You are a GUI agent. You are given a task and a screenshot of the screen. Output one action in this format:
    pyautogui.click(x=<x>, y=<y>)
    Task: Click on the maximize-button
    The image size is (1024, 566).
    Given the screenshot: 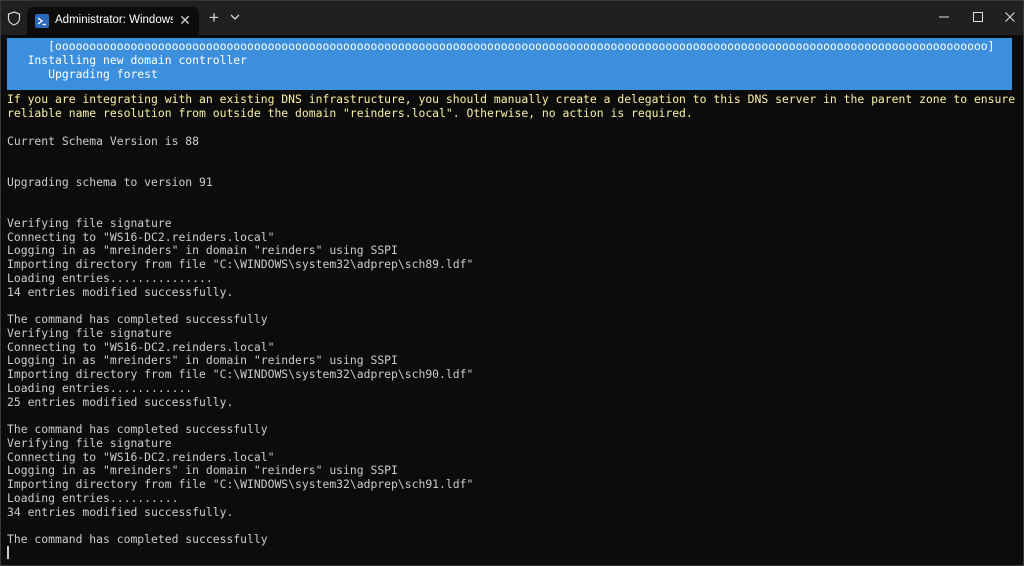 What is the action you would take?
    pyautogui.click(x=978, y=17)
    